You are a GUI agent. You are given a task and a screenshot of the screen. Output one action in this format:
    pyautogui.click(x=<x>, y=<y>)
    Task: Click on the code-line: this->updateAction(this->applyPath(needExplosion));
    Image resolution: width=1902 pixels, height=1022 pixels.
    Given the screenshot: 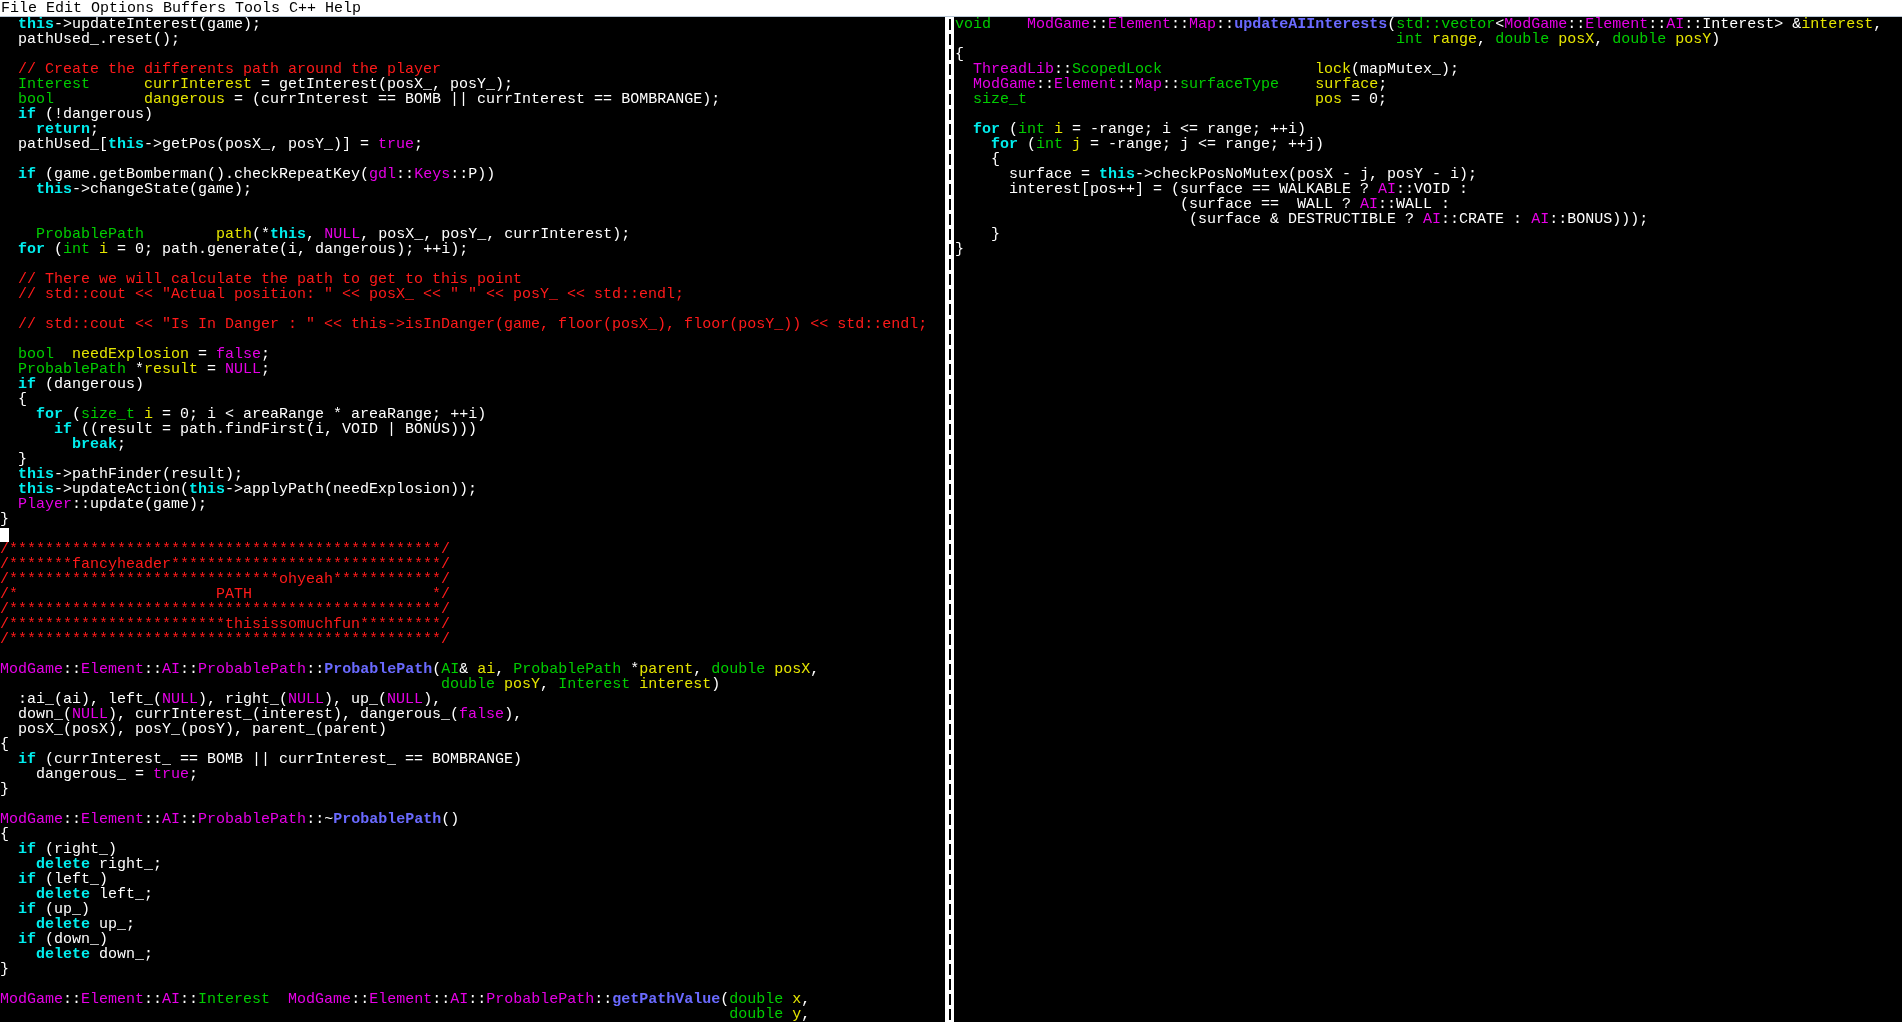 What is the action you would take?
    pyautogui.click(x=248, y=489)
    